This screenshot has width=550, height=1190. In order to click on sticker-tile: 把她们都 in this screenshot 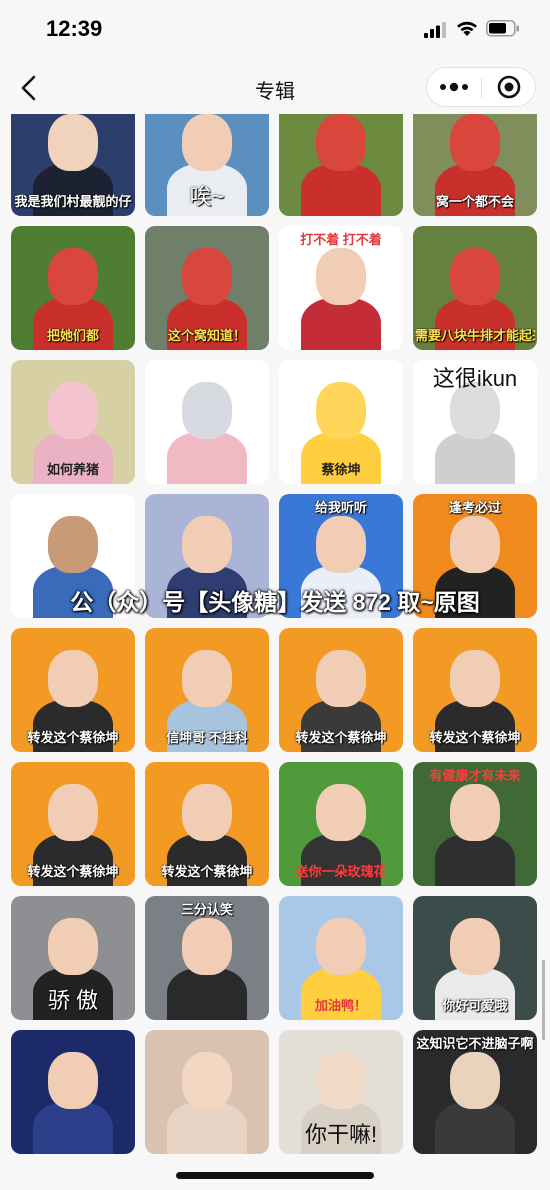, I will do `click(73, 288)`.